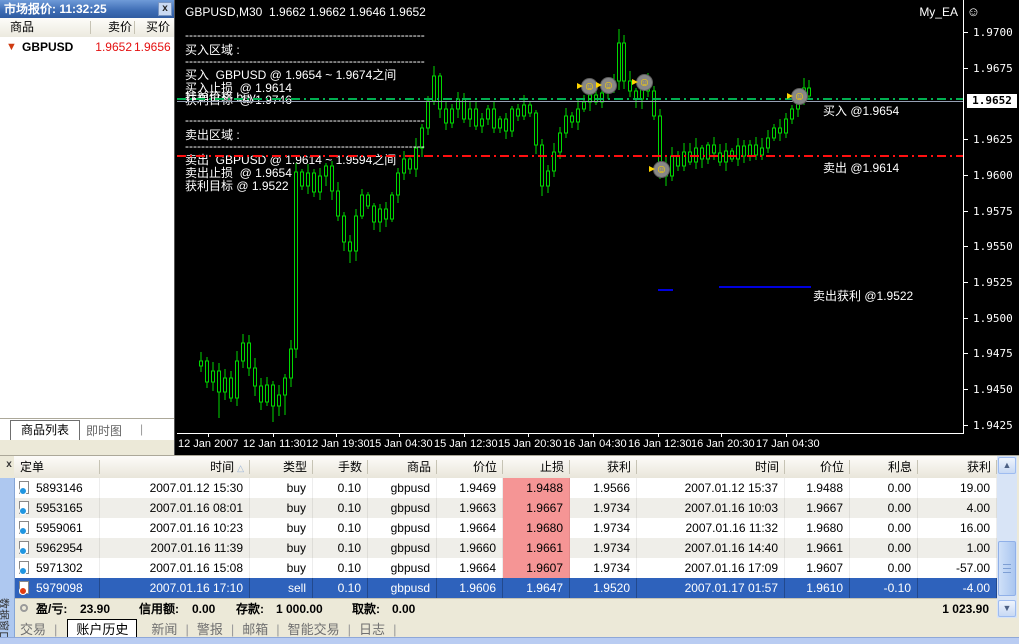 Image resolution: width=1019 pixels, height=644 pixels. What do you see at coordinates (470, 508) in the screenshot?
I see `table-cell: 1.9663` at bounding box center [470, 508].